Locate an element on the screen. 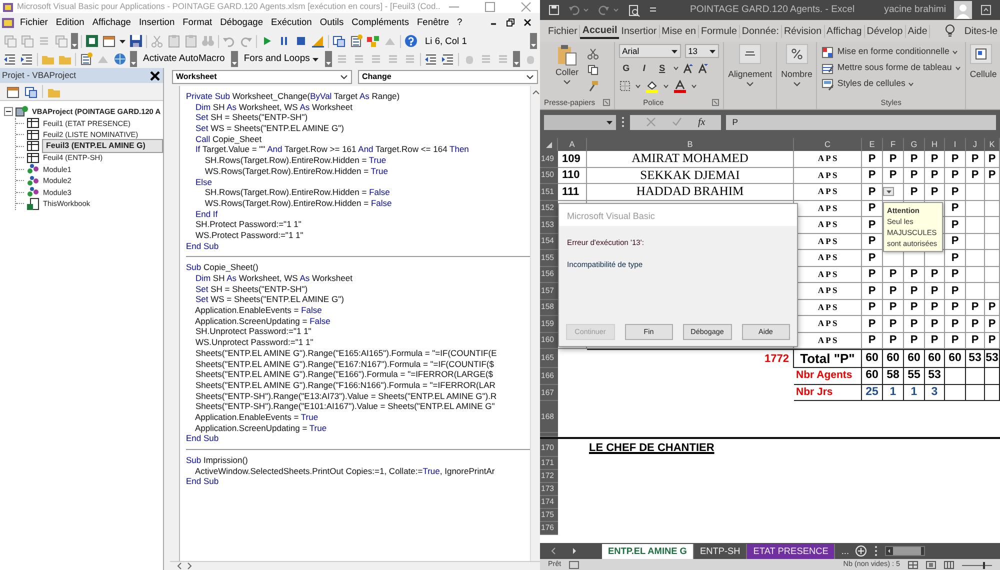 This screenshot has width=1000, height=570. restore-icon is located at coordinates (510, 22).